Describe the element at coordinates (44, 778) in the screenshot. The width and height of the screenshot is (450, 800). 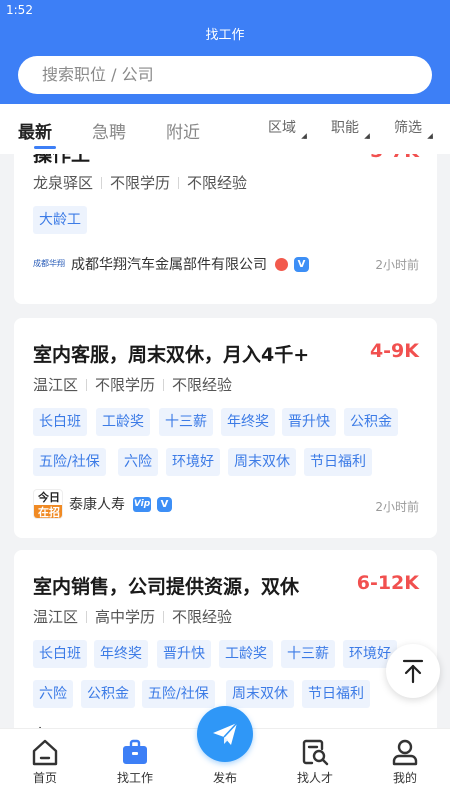
I see `nav-home-label: 首页` at that location.